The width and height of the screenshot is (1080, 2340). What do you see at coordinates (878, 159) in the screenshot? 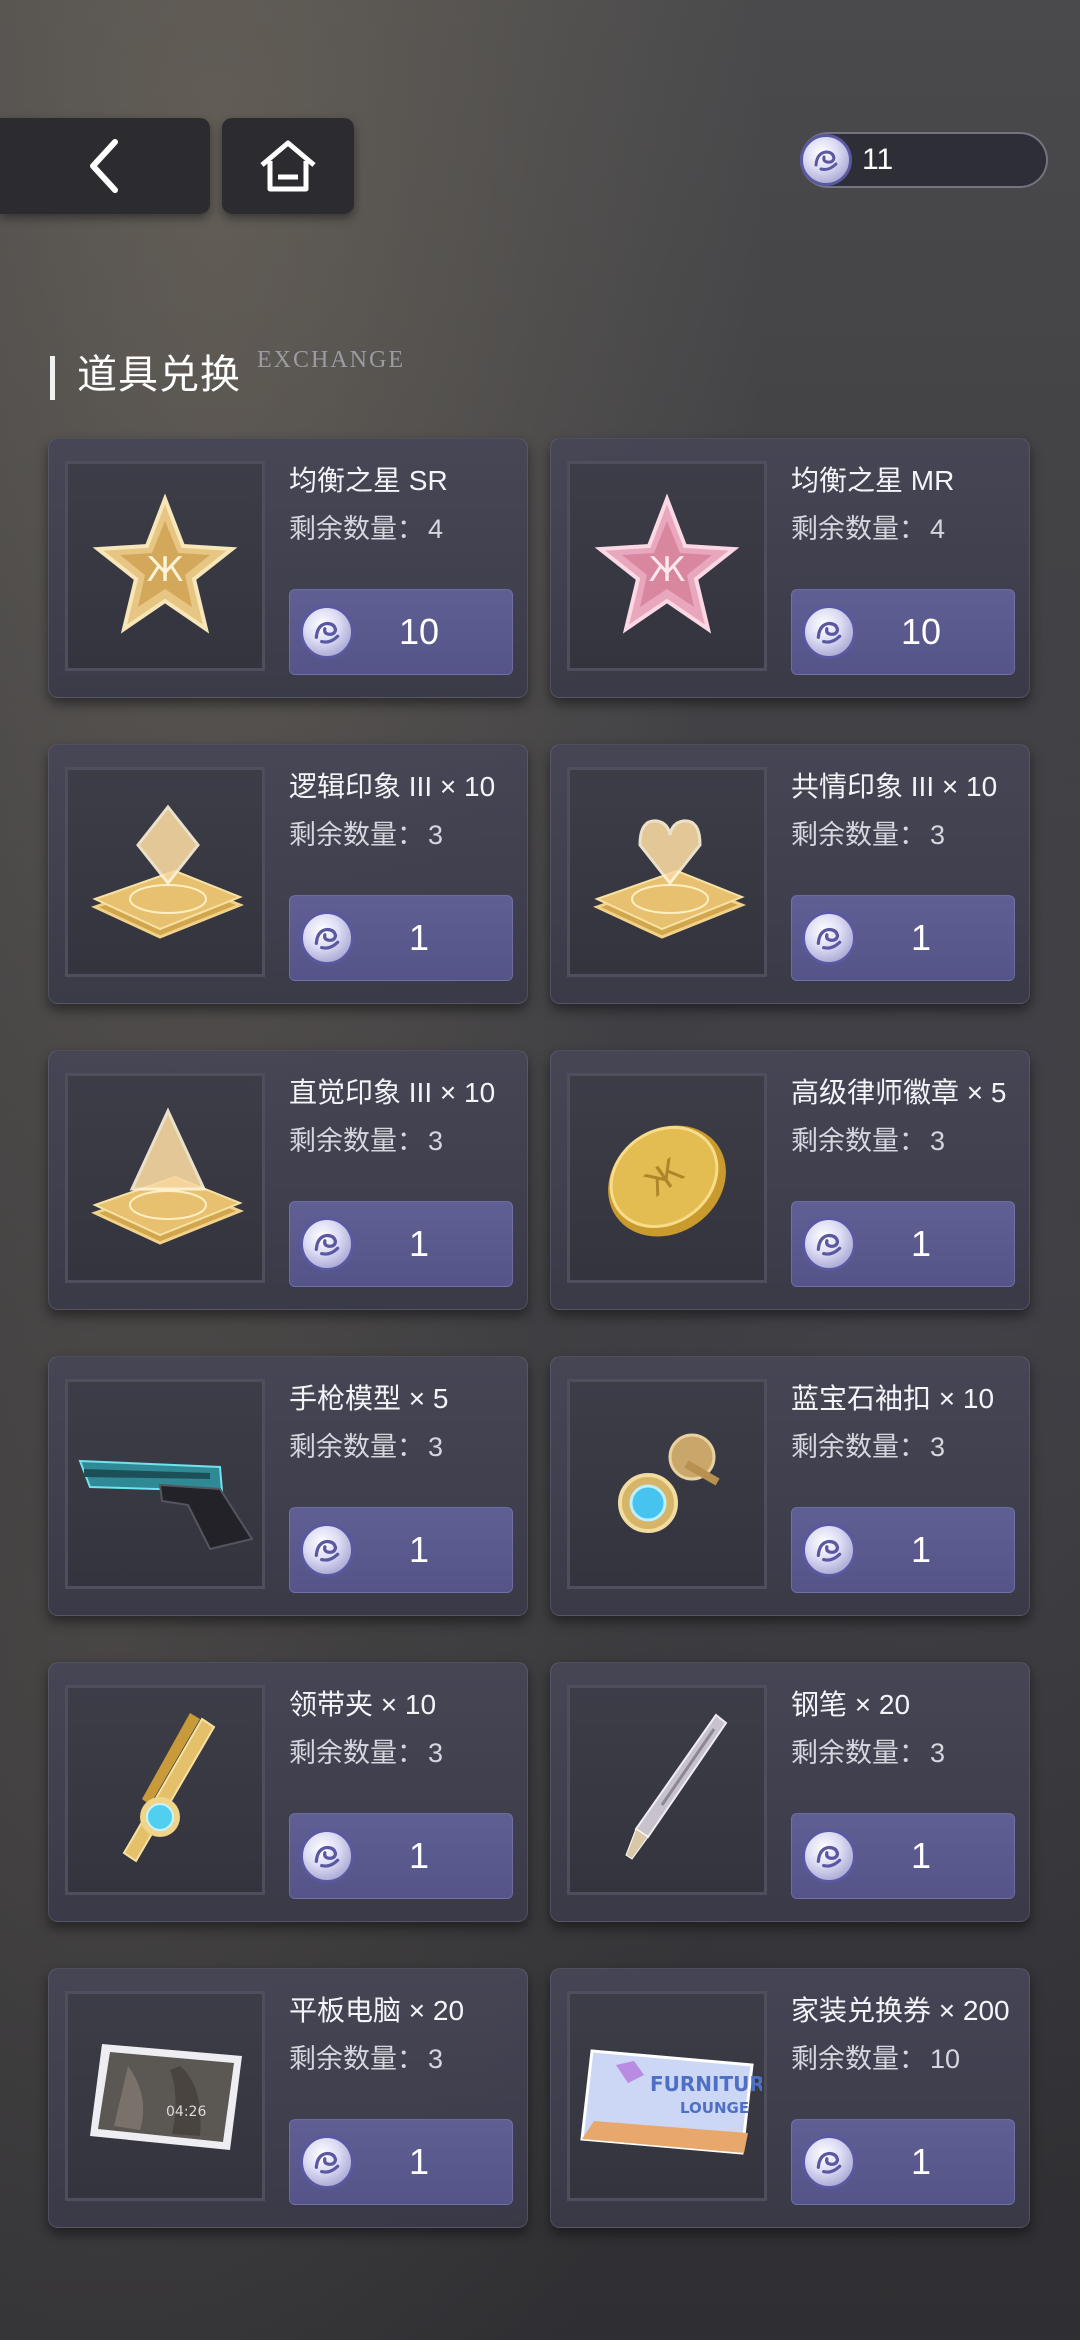
I see `currency-amount: 11` at bounding box center [878, 159].